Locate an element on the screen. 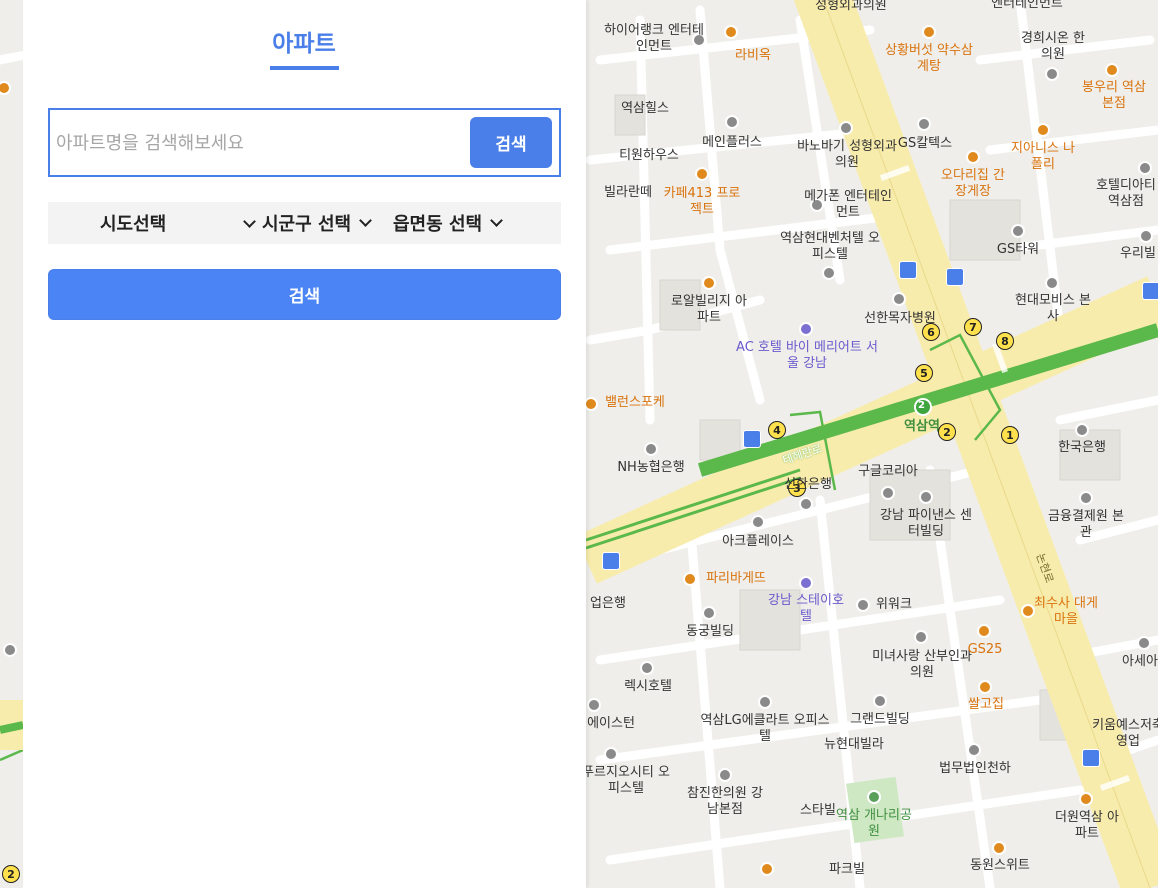  tab-apartment: 아파트 is located at coordinates (304, 44).